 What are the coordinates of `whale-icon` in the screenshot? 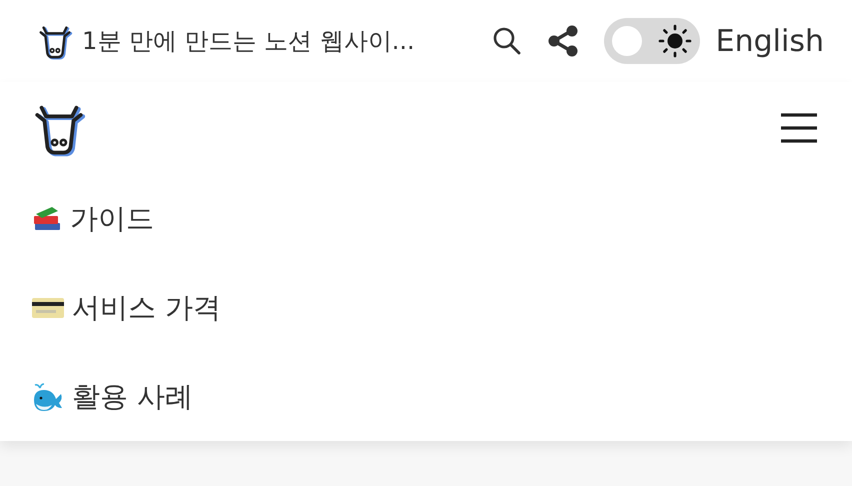 It's located at (48, 397).